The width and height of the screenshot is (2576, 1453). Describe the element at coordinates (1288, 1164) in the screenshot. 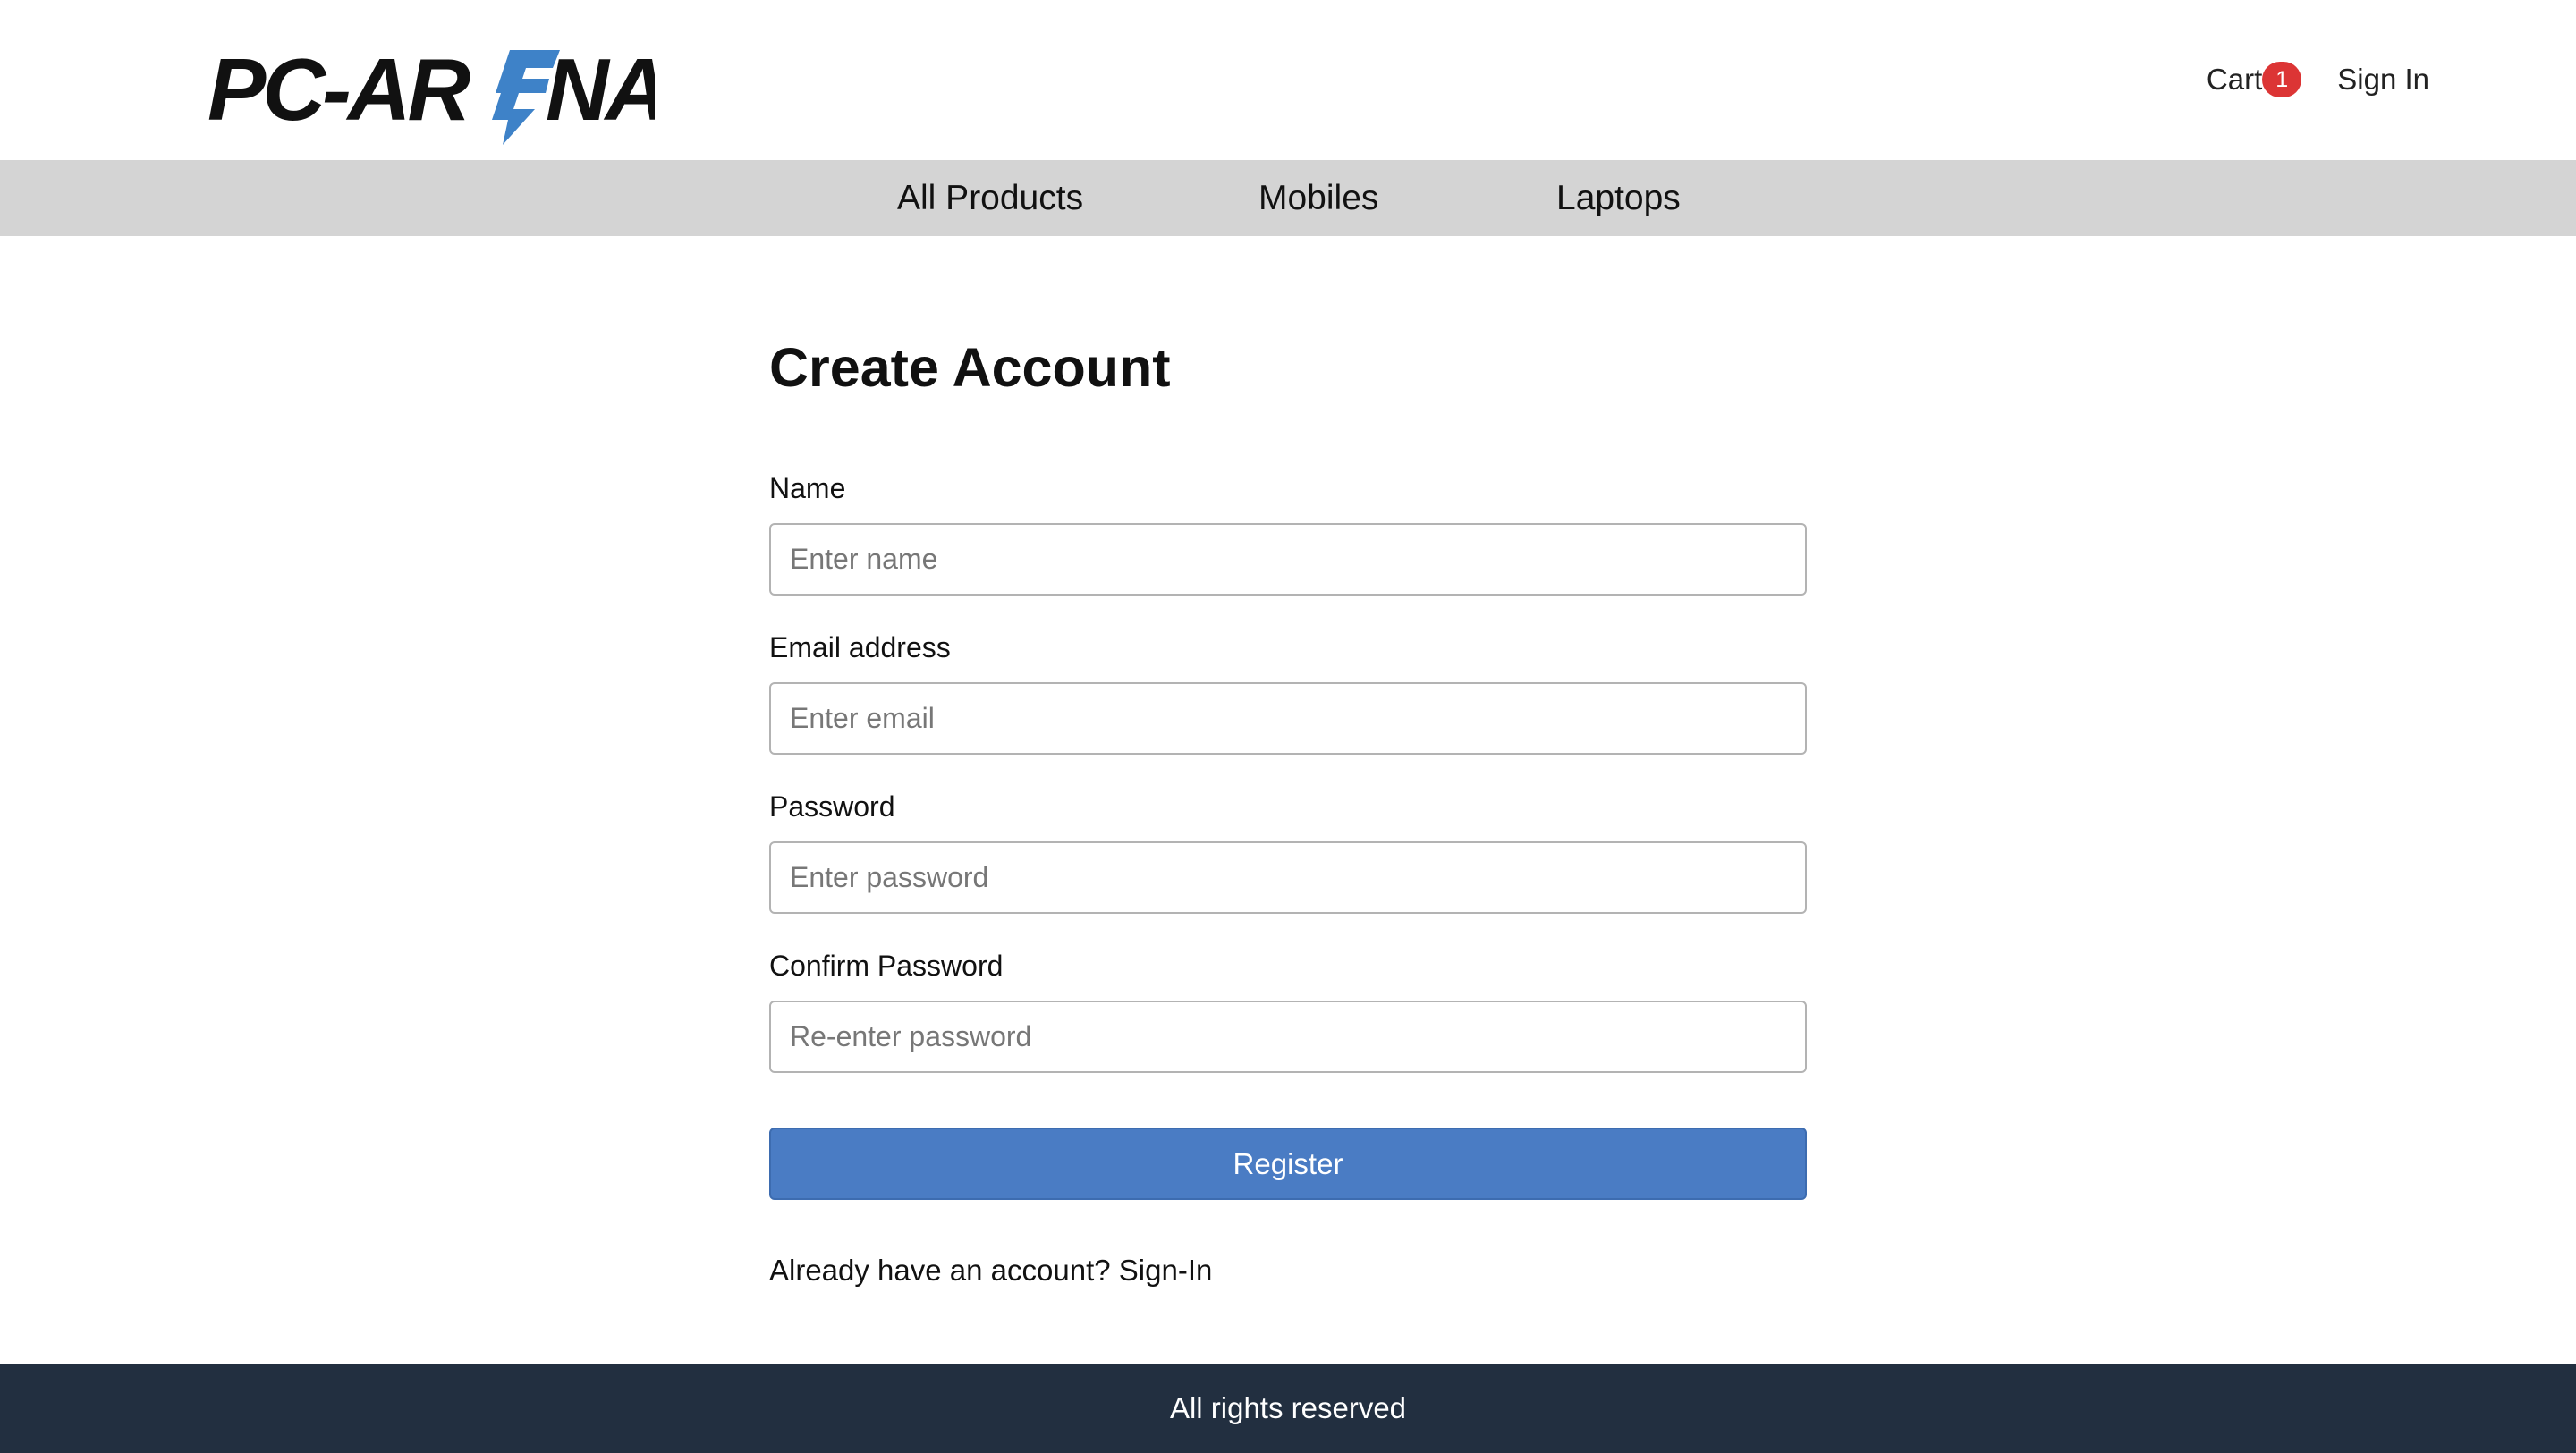

I see `register-button: Register` at that location.